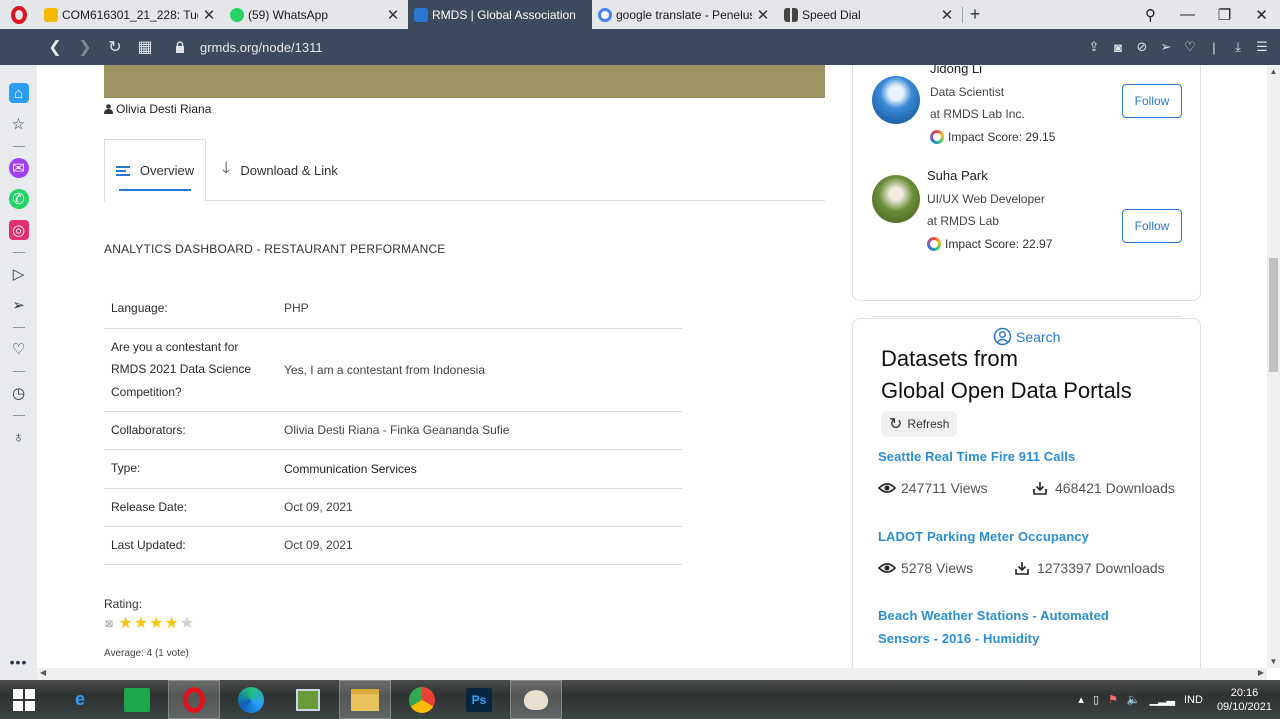 The height and width of the screenshot is (719, 1280). What do you see at coordinates (1224, 15) in the screenshot?
I see `restore-button: ❐` at bounding box center [1224, 15].